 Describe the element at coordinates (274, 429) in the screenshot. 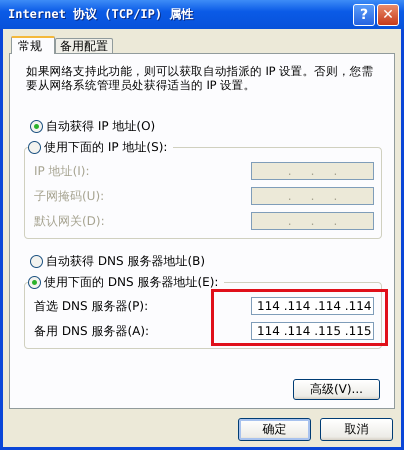

I see `ok-button: 确定` at that location.